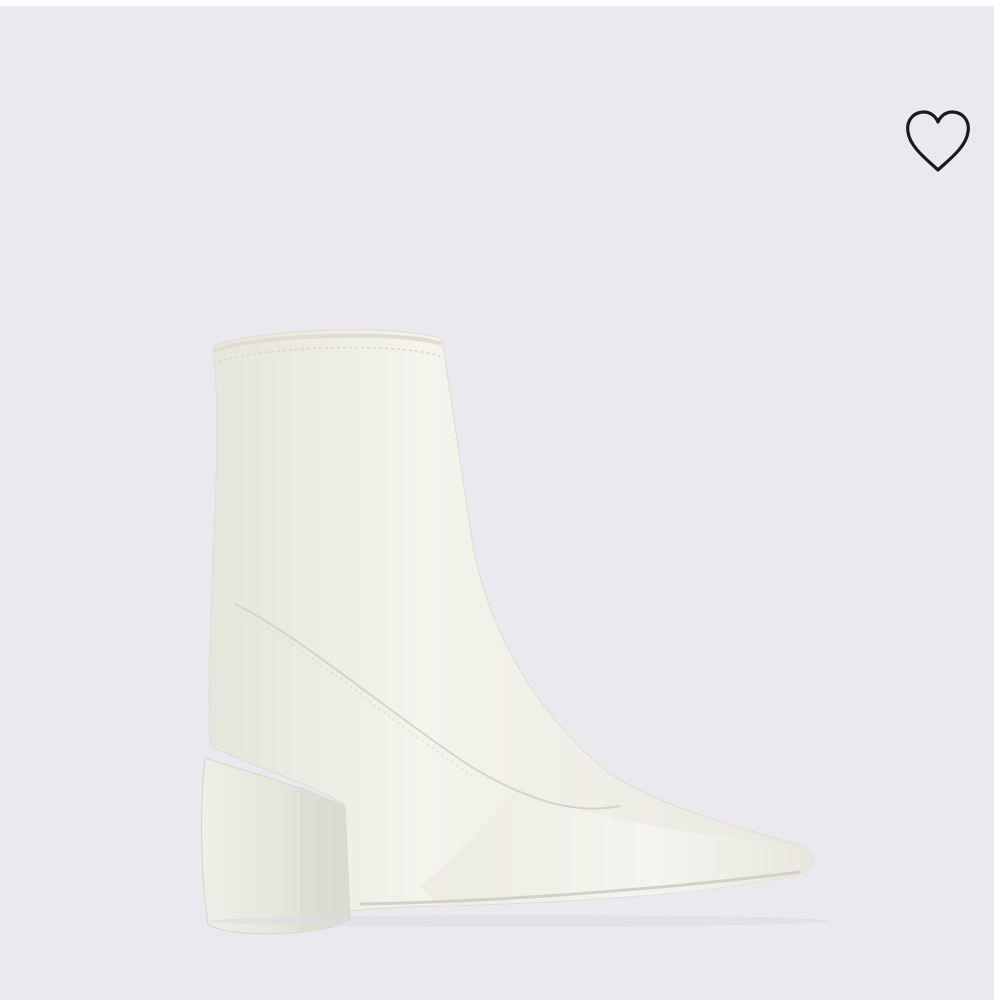 The width and height of the screenshot is (1000, 1000). What do you see at coordinates (520, 921) in the screenshot?
I see `boot-shadow` at bounding box center [520, 921].